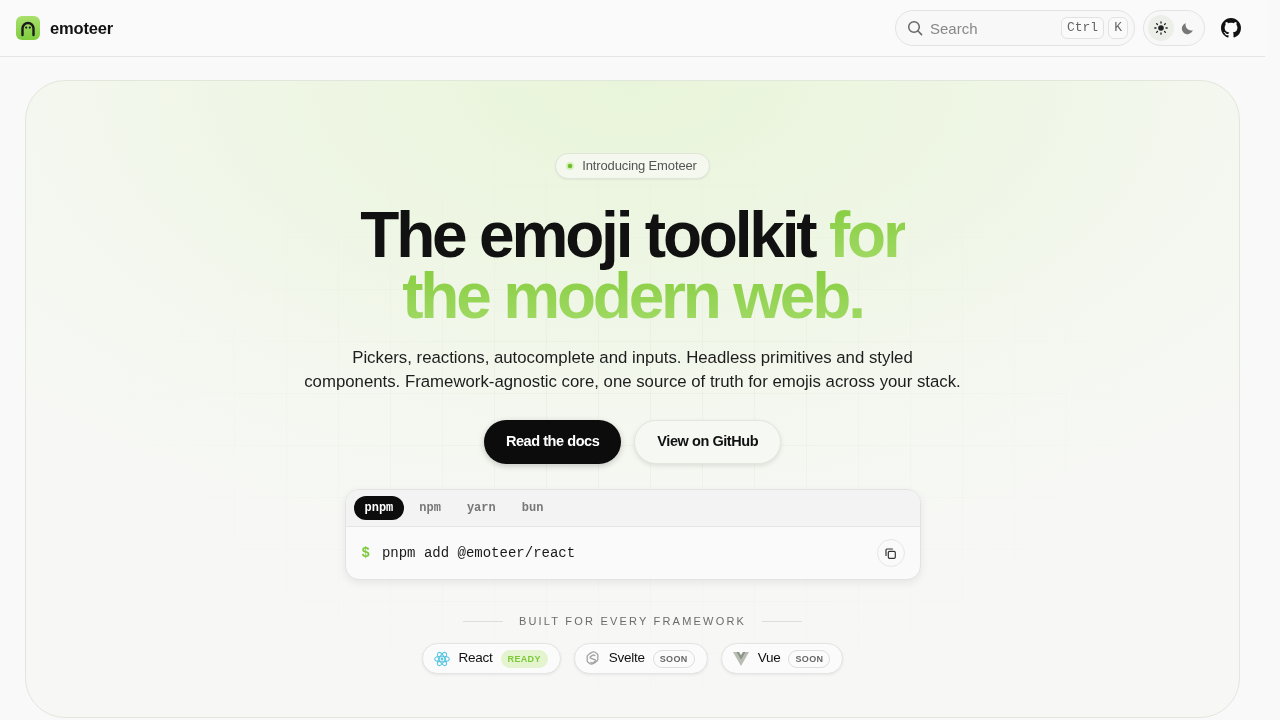 Image resolution: width=1280 pixels, height=720 pixels. I want to click on tab: yarn, so click(481, 508).